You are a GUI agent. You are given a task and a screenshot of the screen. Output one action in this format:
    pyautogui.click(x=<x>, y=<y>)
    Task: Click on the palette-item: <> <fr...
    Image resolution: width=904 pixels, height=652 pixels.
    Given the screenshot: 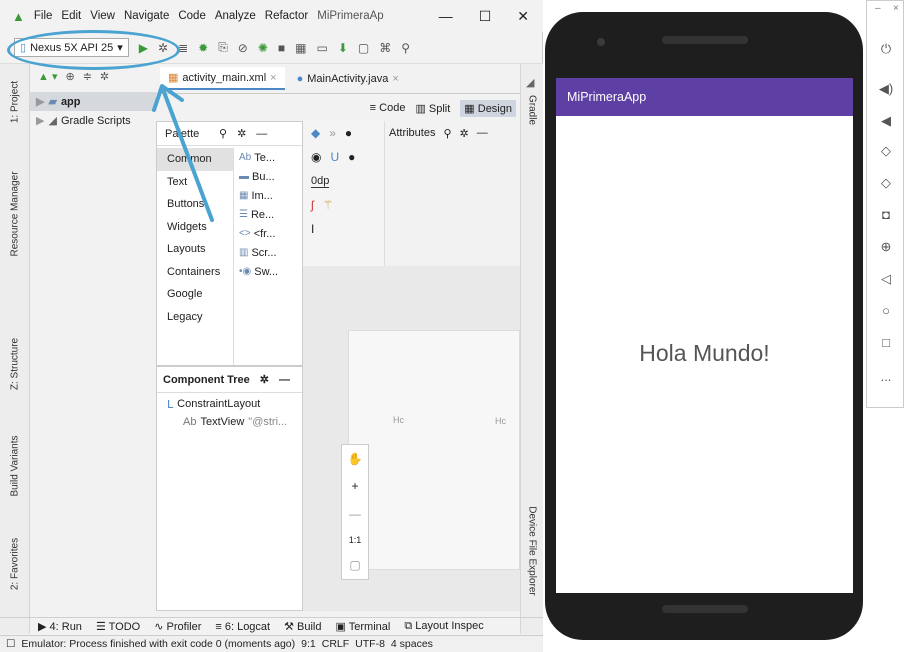 What is the action you would take?
    pyautogui.click(x=268, y=233)
    